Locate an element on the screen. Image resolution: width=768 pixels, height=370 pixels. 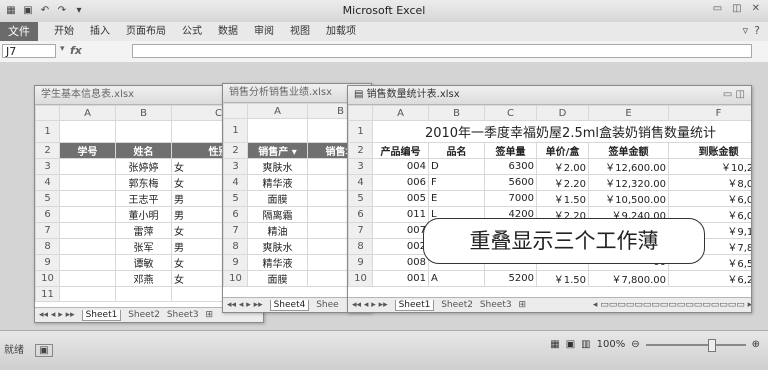
header-cell: 单价/盒 is located at coordinates (562, 150).